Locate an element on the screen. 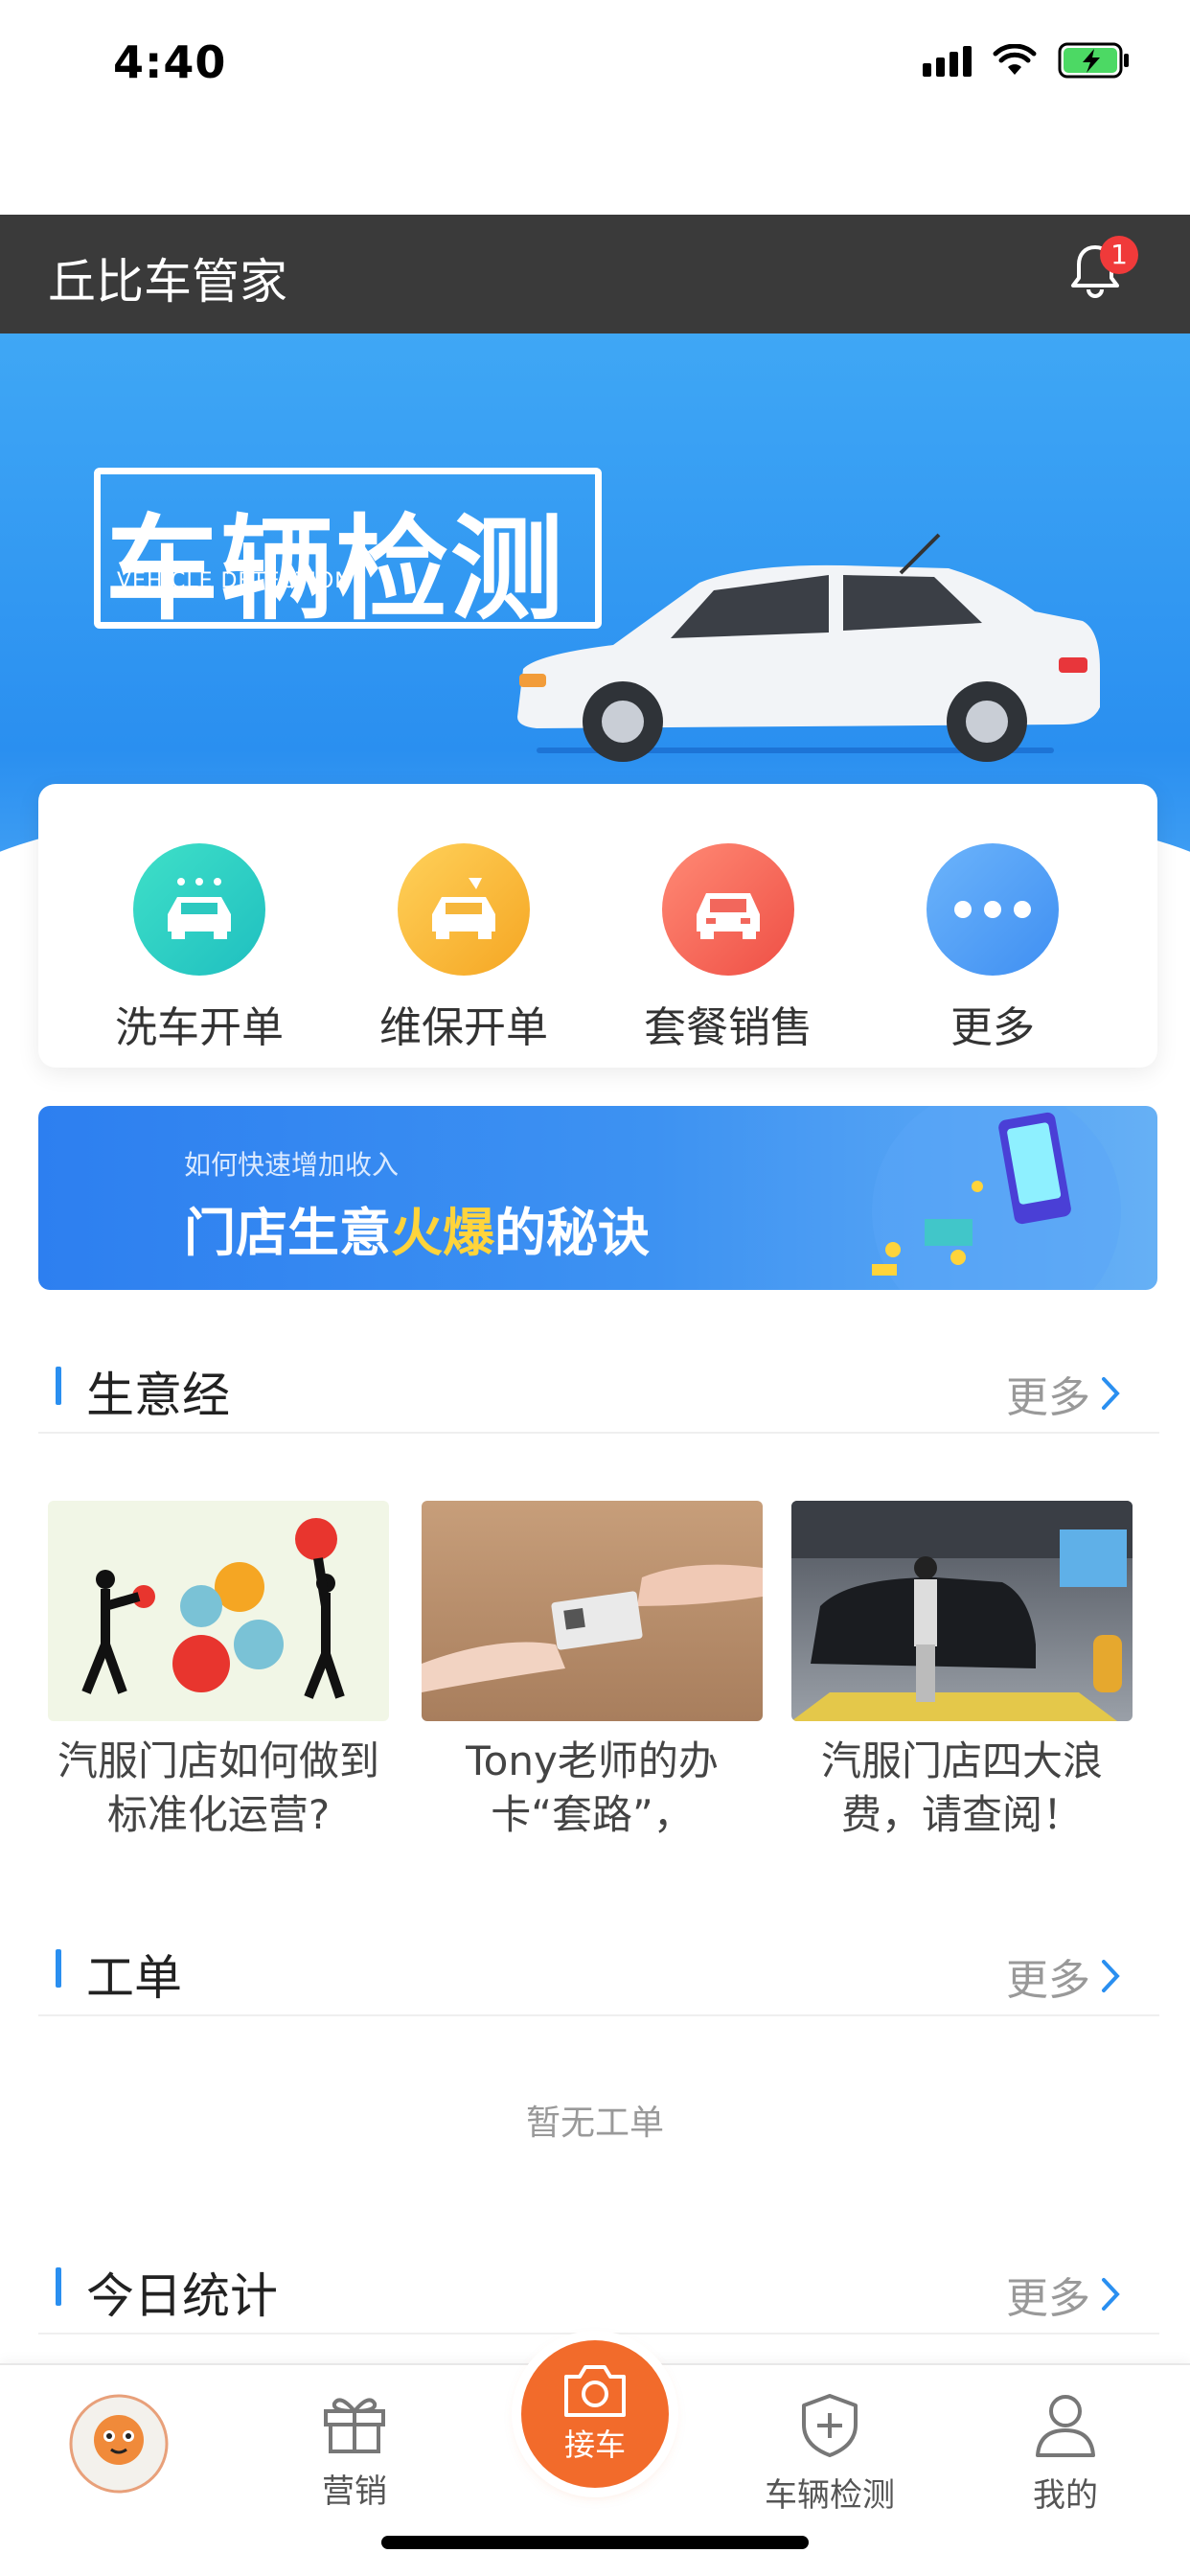  today-stats-more-link: 更多 is located at coordinates (1064, 2294).